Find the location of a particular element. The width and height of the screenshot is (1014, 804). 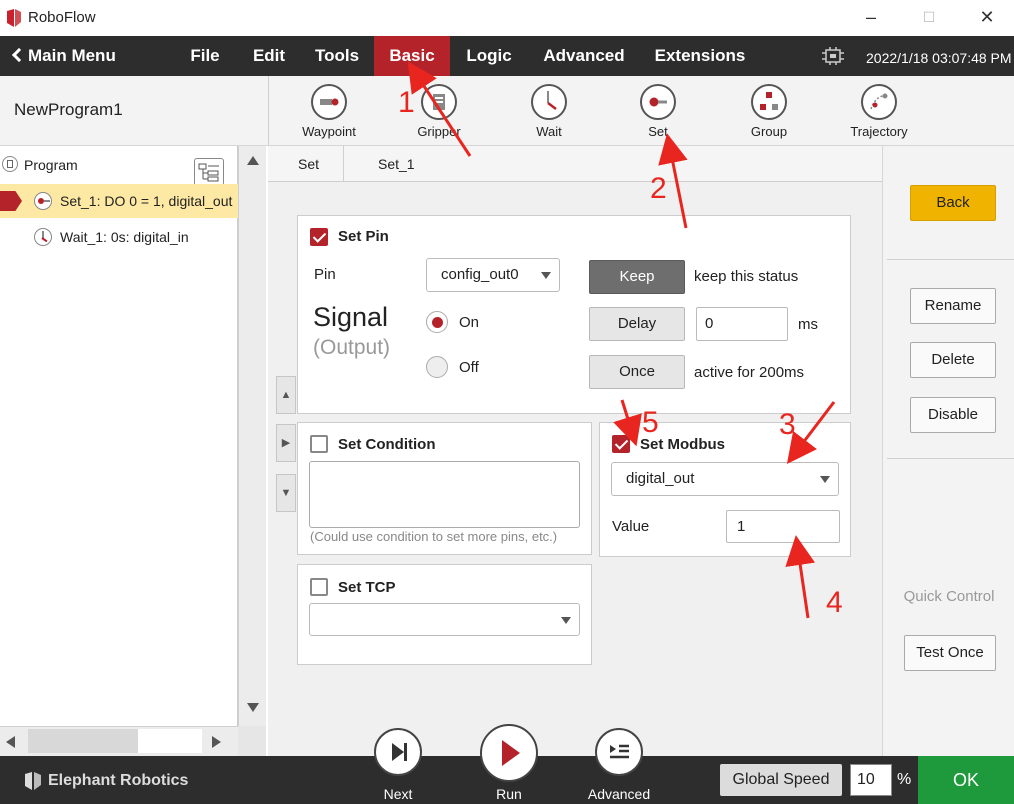

next-button is located at coordinates (398, 752).